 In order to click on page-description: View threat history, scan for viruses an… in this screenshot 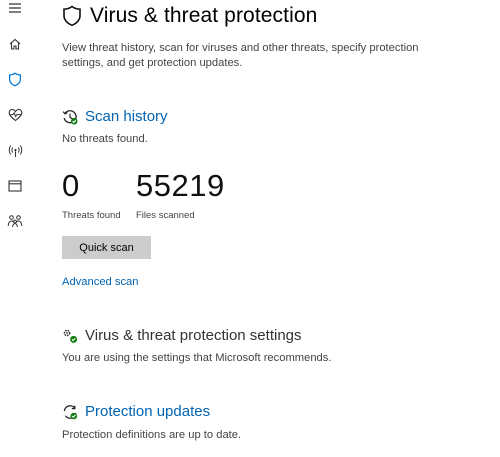, I will do `click(240, 55)`.